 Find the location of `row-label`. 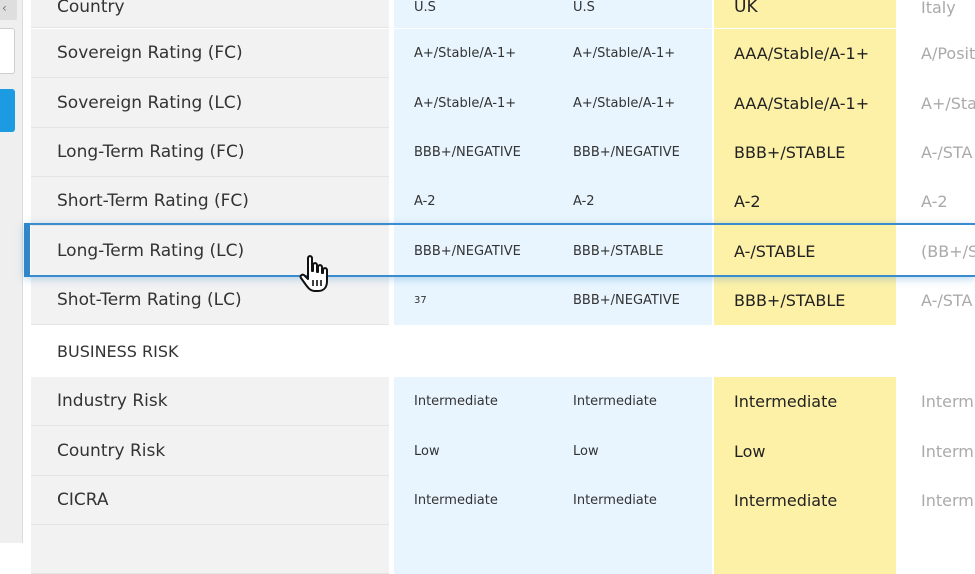

row-label is located at coordinates (210, 549).